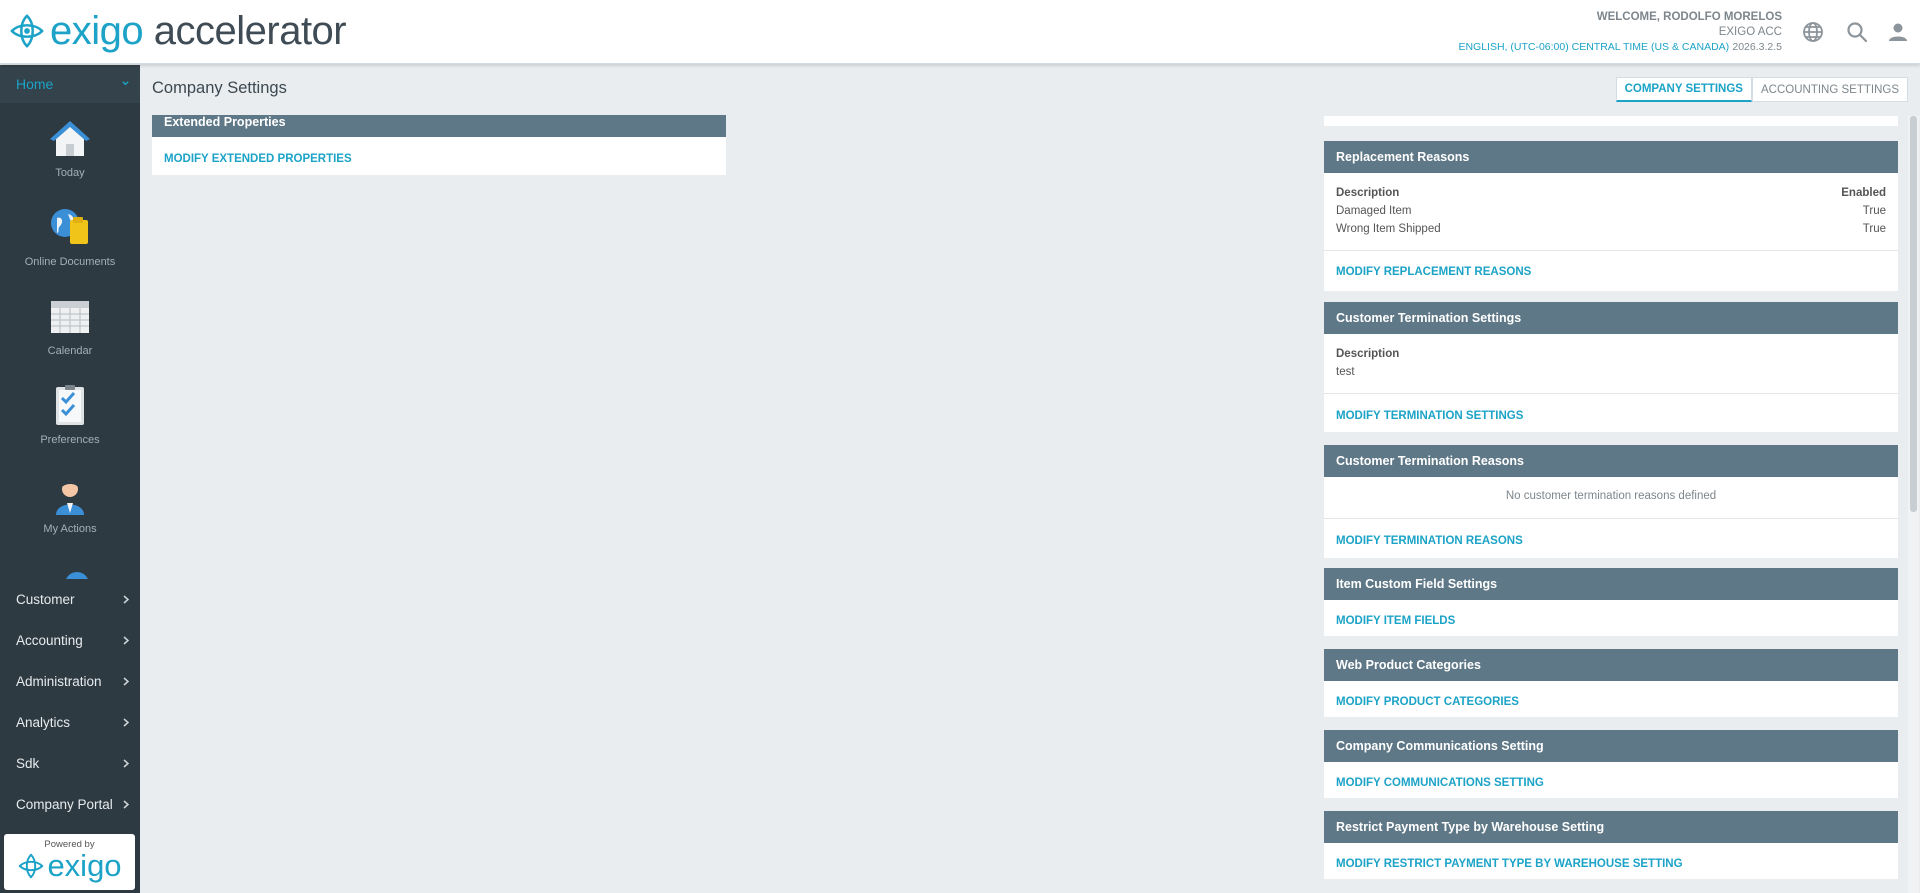 Image resolution: width=1920 pixels, height=893 pixels. Describe the element at coordinates (439, 126) in the screenshot. I see `panel-header: Extended Properties` at that location.